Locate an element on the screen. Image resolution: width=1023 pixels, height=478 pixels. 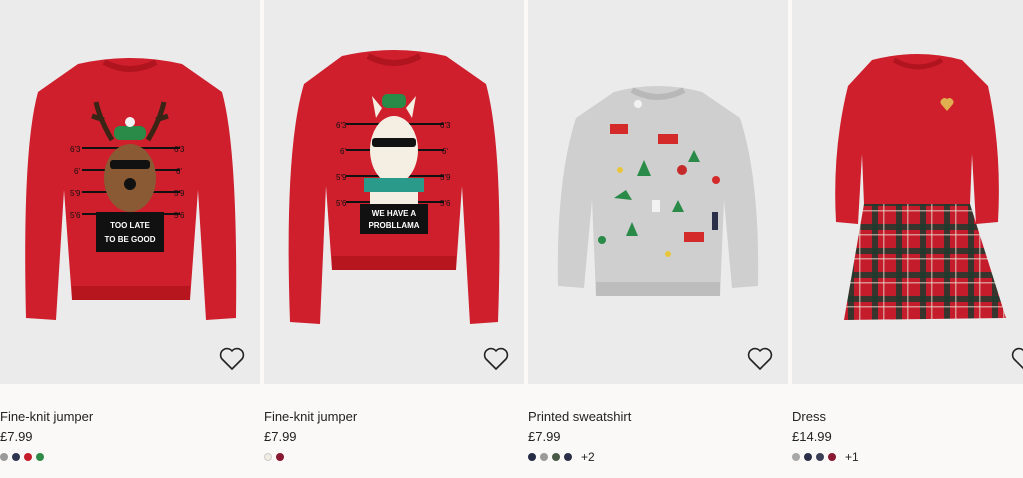
printed-sweatshirt-illustration is located at coordinates (658, 191).